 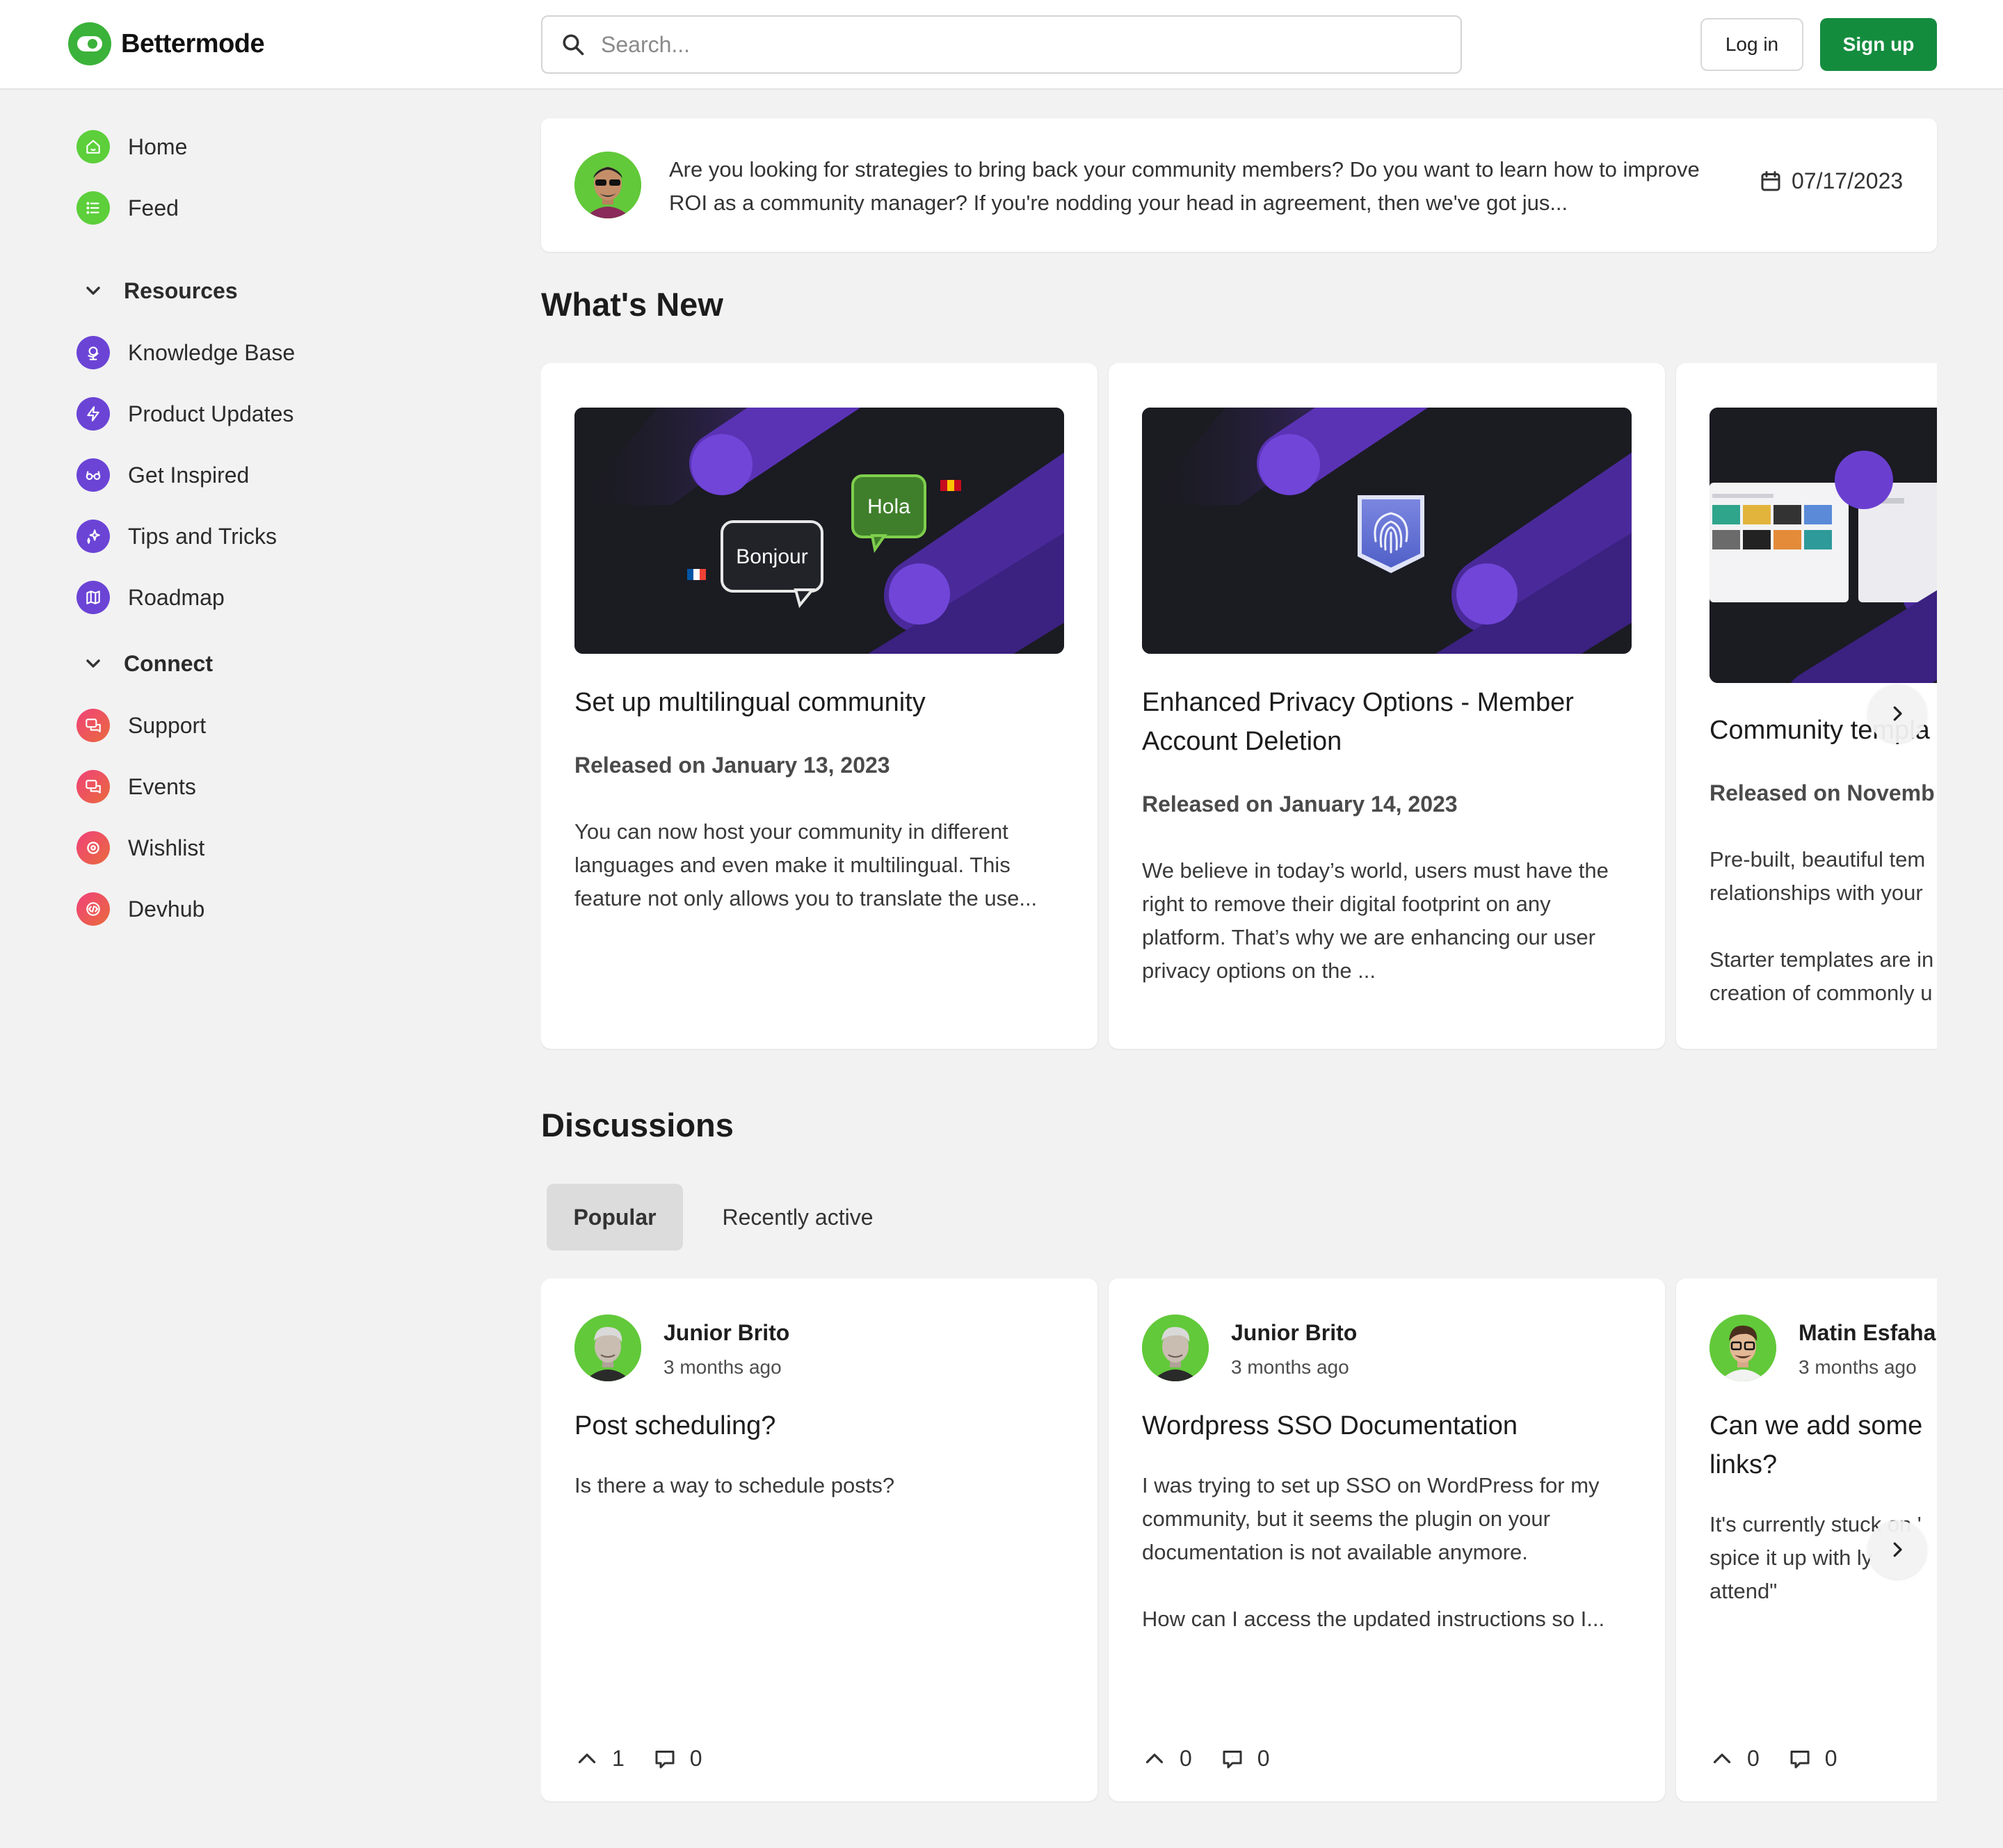 I want to click on top-header: Bettermode Log in Sign up, so click(x=1001, y=45).